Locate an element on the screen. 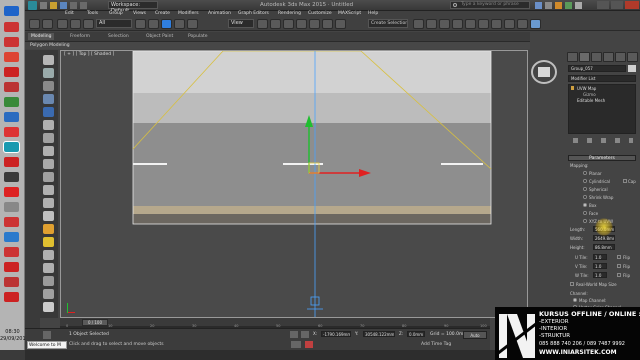 The width and height of the screenshot is (640, 360). menu-modifiers: Modifiers is located at coordinates (188, 13).